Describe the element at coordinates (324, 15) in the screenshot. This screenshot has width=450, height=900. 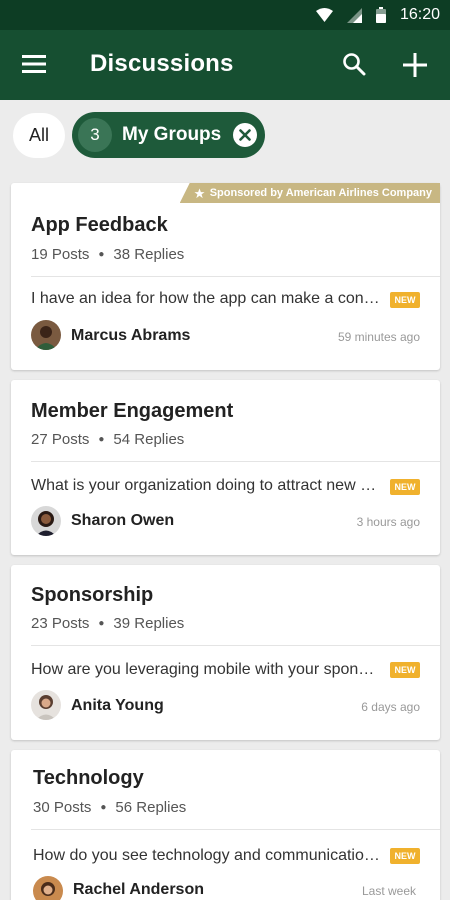
I see `wifi-icon` at that location.